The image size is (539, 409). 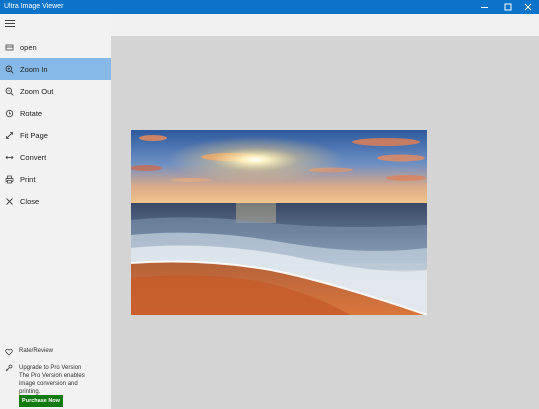 I want to click on sidebar-item-label: Close, so click(x=30, y=201).